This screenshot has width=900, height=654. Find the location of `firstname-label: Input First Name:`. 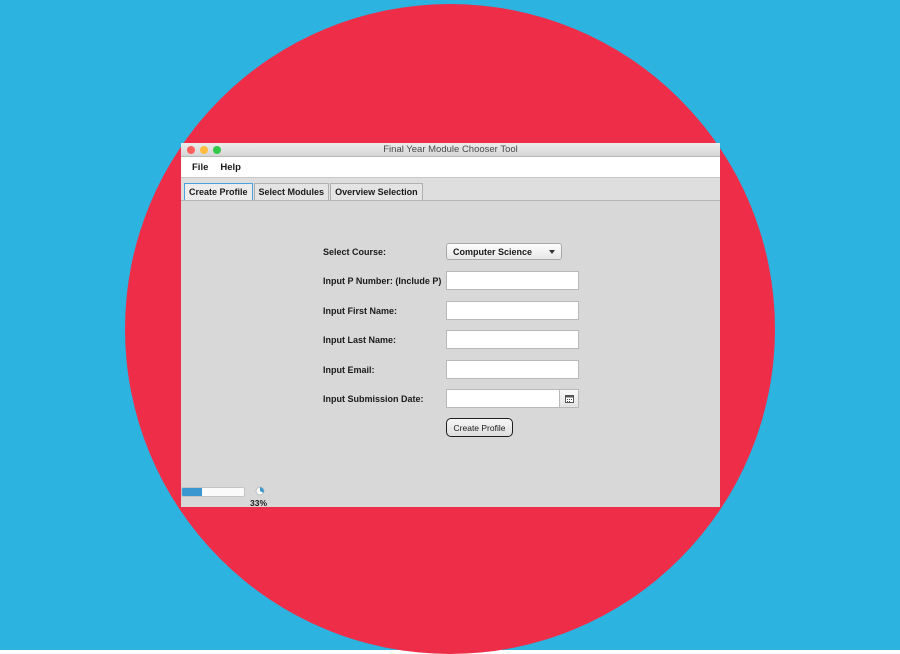

firstname-label: Input First Name: is located at coordinates (360, 310).